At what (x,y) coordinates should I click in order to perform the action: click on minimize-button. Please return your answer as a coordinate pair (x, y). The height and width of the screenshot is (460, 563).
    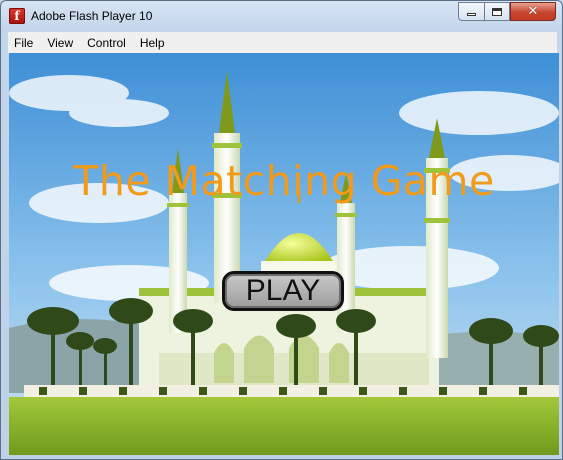
    Looking at the image, I should click on (471, 11).